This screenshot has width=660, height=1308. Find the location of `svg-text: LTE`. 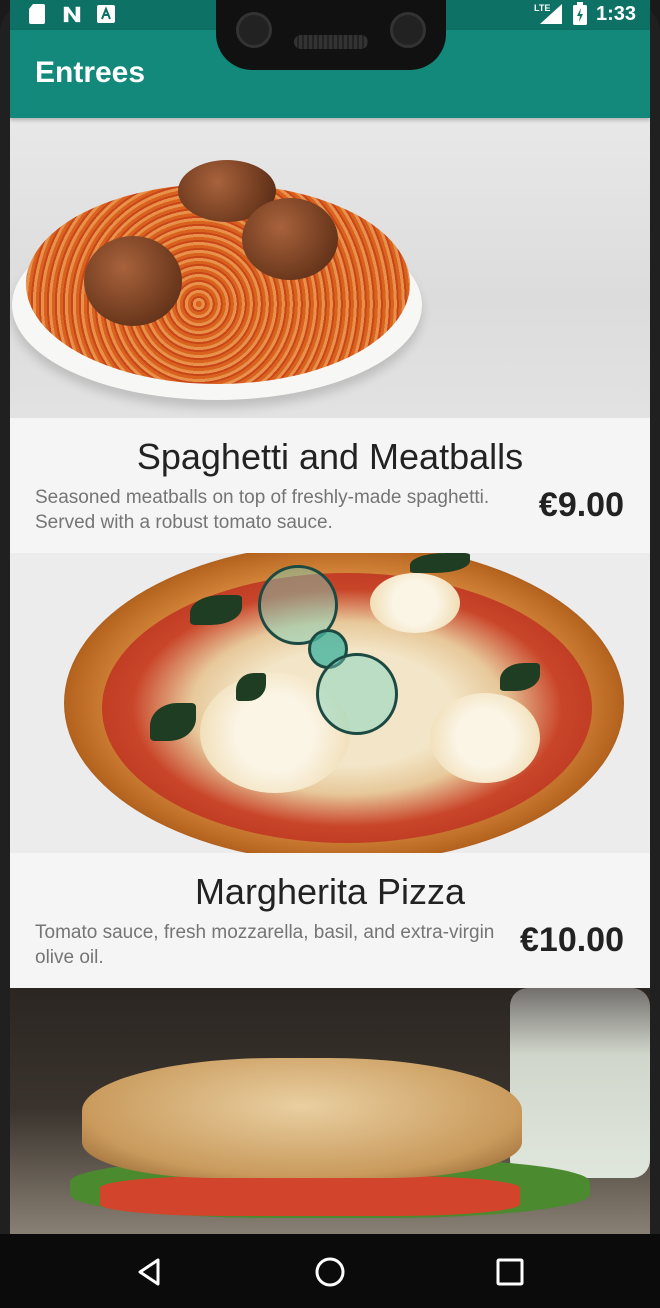

svg-text: LTE is located at coordinates (542, 8).